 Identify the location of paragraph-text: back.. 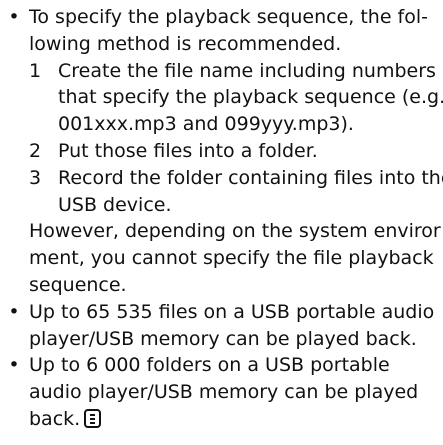
(55, 418).